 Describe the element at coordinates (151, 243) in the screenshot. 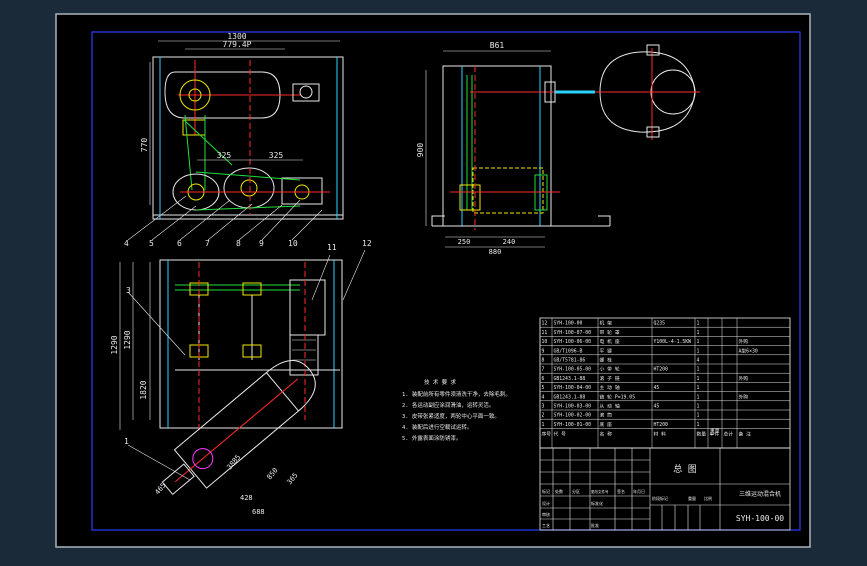

I see `balloon-5: 5` at that location.